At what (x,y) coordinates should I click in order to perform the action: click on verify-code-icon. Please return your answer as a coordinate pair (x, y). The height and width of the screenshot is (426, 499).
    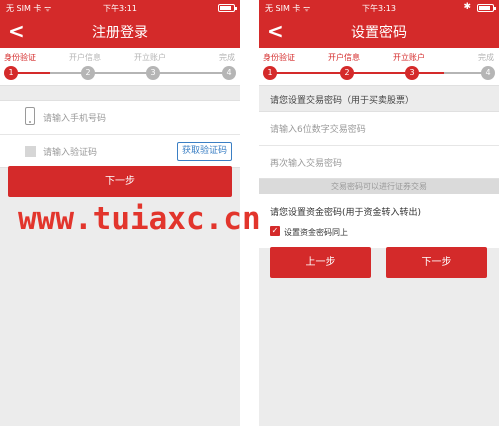
    Looking at the image, I should click on (30, 151).